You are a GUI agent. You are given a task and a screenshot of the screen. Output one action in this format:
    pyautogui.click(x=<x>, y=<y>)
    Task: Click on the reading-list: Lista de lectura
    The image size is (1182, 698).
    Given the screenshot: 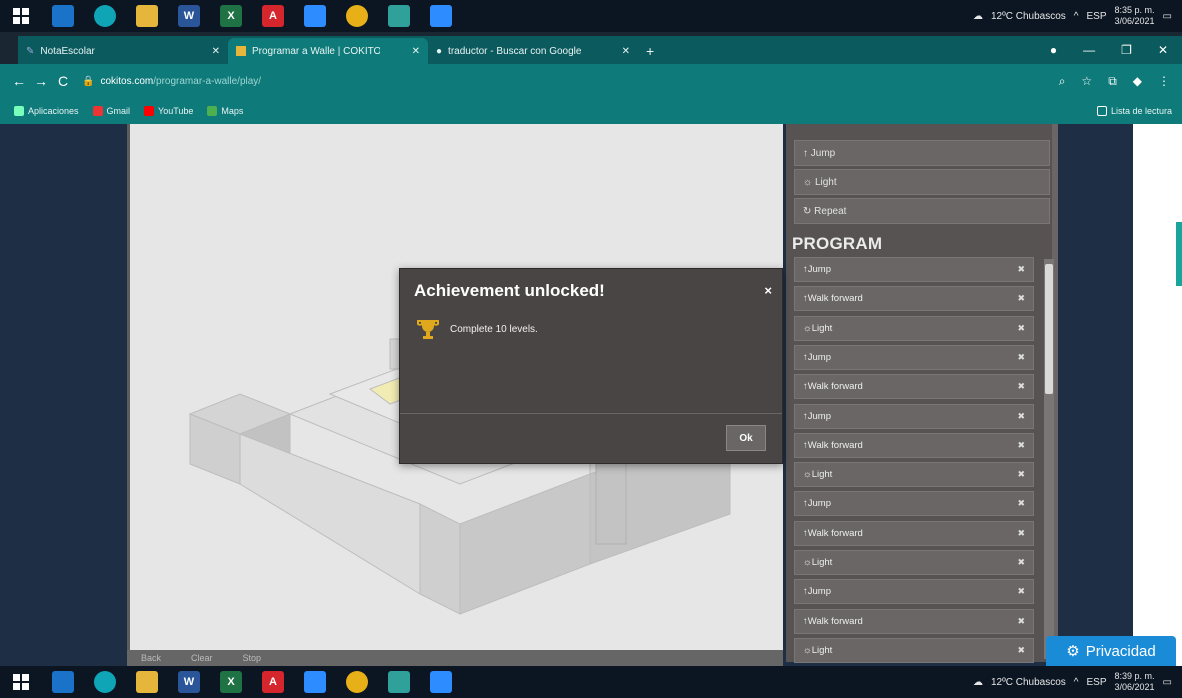 What is the action you would take?
    pyautogui.click(x=1139, y=111)
    